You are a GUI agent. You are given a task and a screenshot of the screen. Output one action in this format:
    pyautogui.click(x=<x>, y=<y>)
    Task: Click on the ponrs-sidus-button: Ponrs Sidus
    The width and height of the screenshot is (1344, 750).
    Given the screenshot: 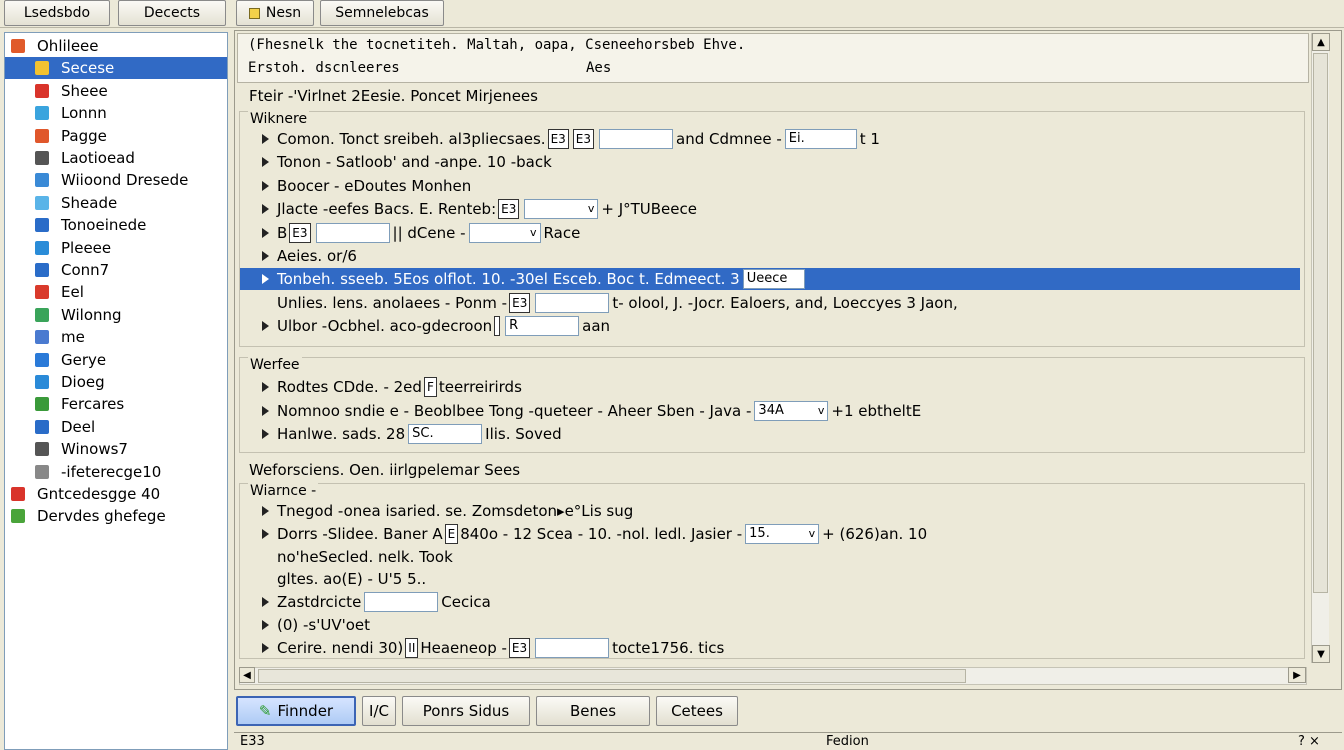 What is the action you would take?
    pyautogui.click(x=466, y=711)
    